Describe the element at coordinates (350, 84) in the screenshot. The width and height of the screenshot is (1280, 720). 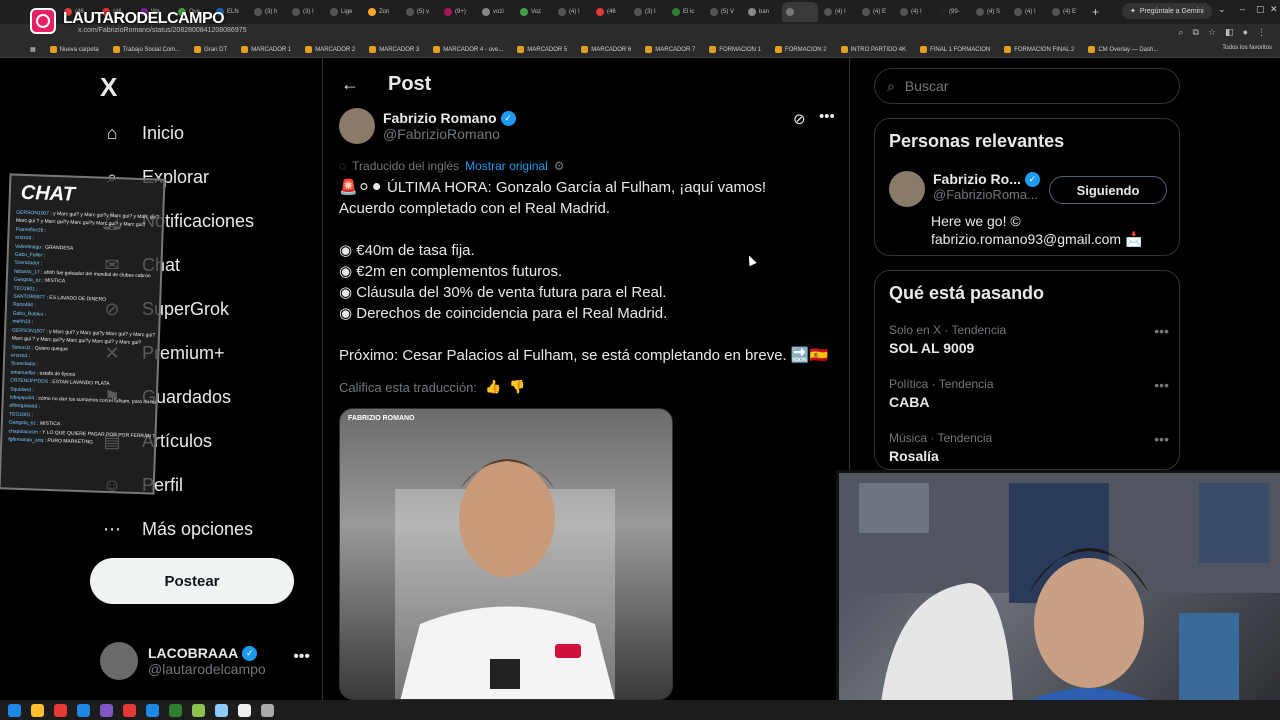
I see `back-arrow-icon: ←` at that location.